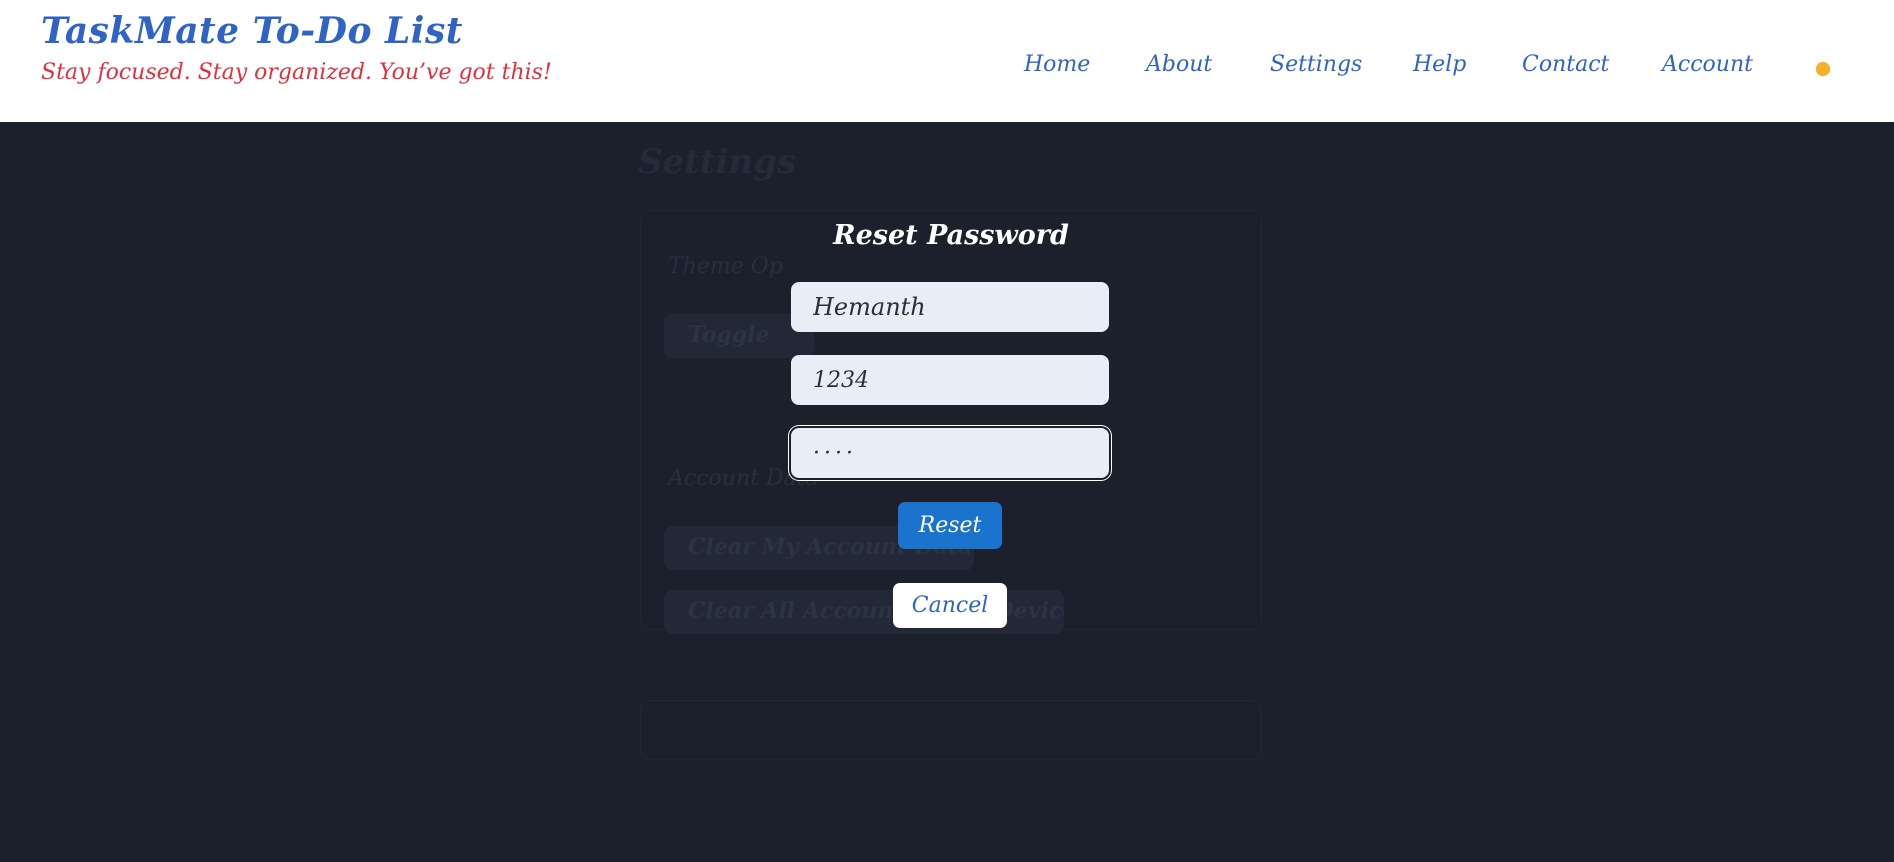 The image size is (1894, 862). What do you see at coordinates (1707, 64) in the screenshot?
I see `nav-account: Account` at bounding box center [1707, 64].